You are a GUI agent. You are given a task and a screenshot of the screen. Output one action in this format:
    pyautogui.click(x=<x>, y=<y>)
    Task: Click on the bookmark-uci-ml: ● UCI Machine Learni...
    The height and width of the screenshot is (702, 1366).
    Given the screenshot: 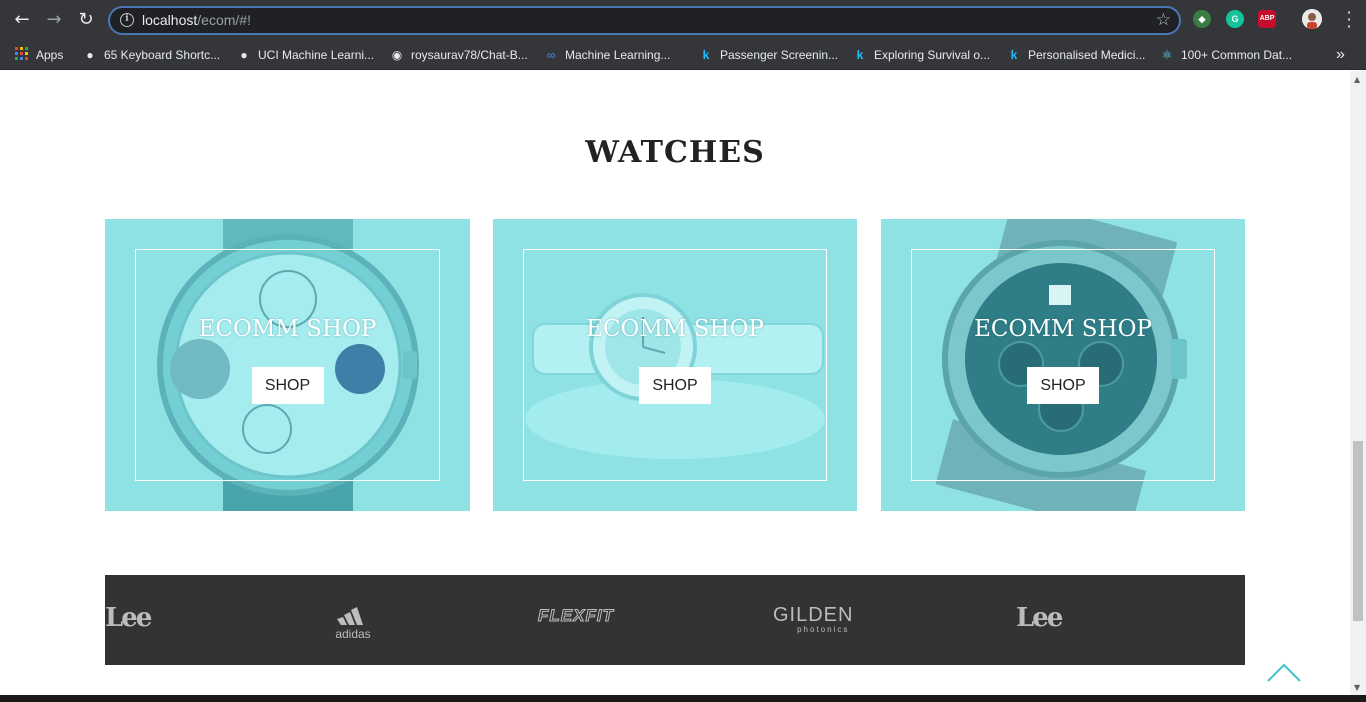 What is the action you would take?
    pyautogui.click(x=305, y=55)
    